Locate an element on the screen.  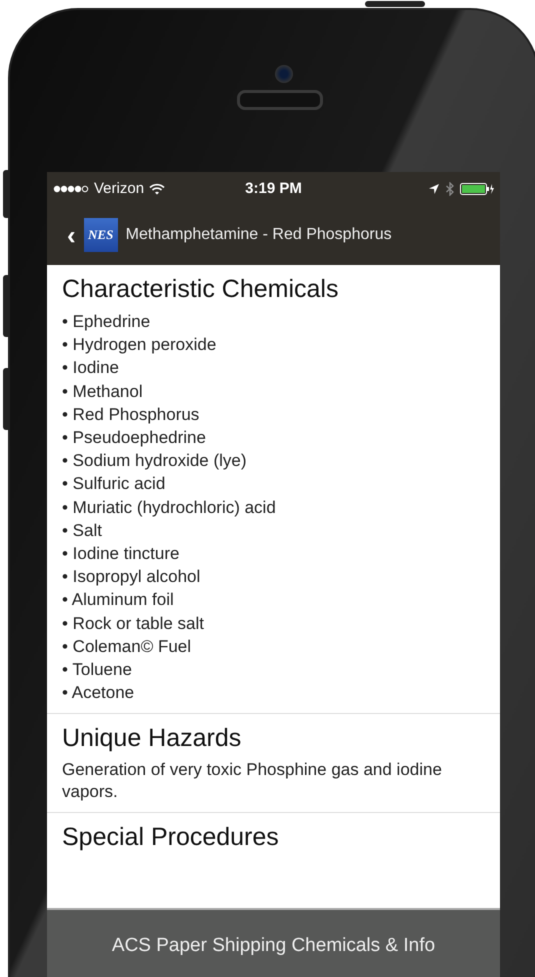
chemical-list-item: • Acetone is located at coordinates (99, 693).